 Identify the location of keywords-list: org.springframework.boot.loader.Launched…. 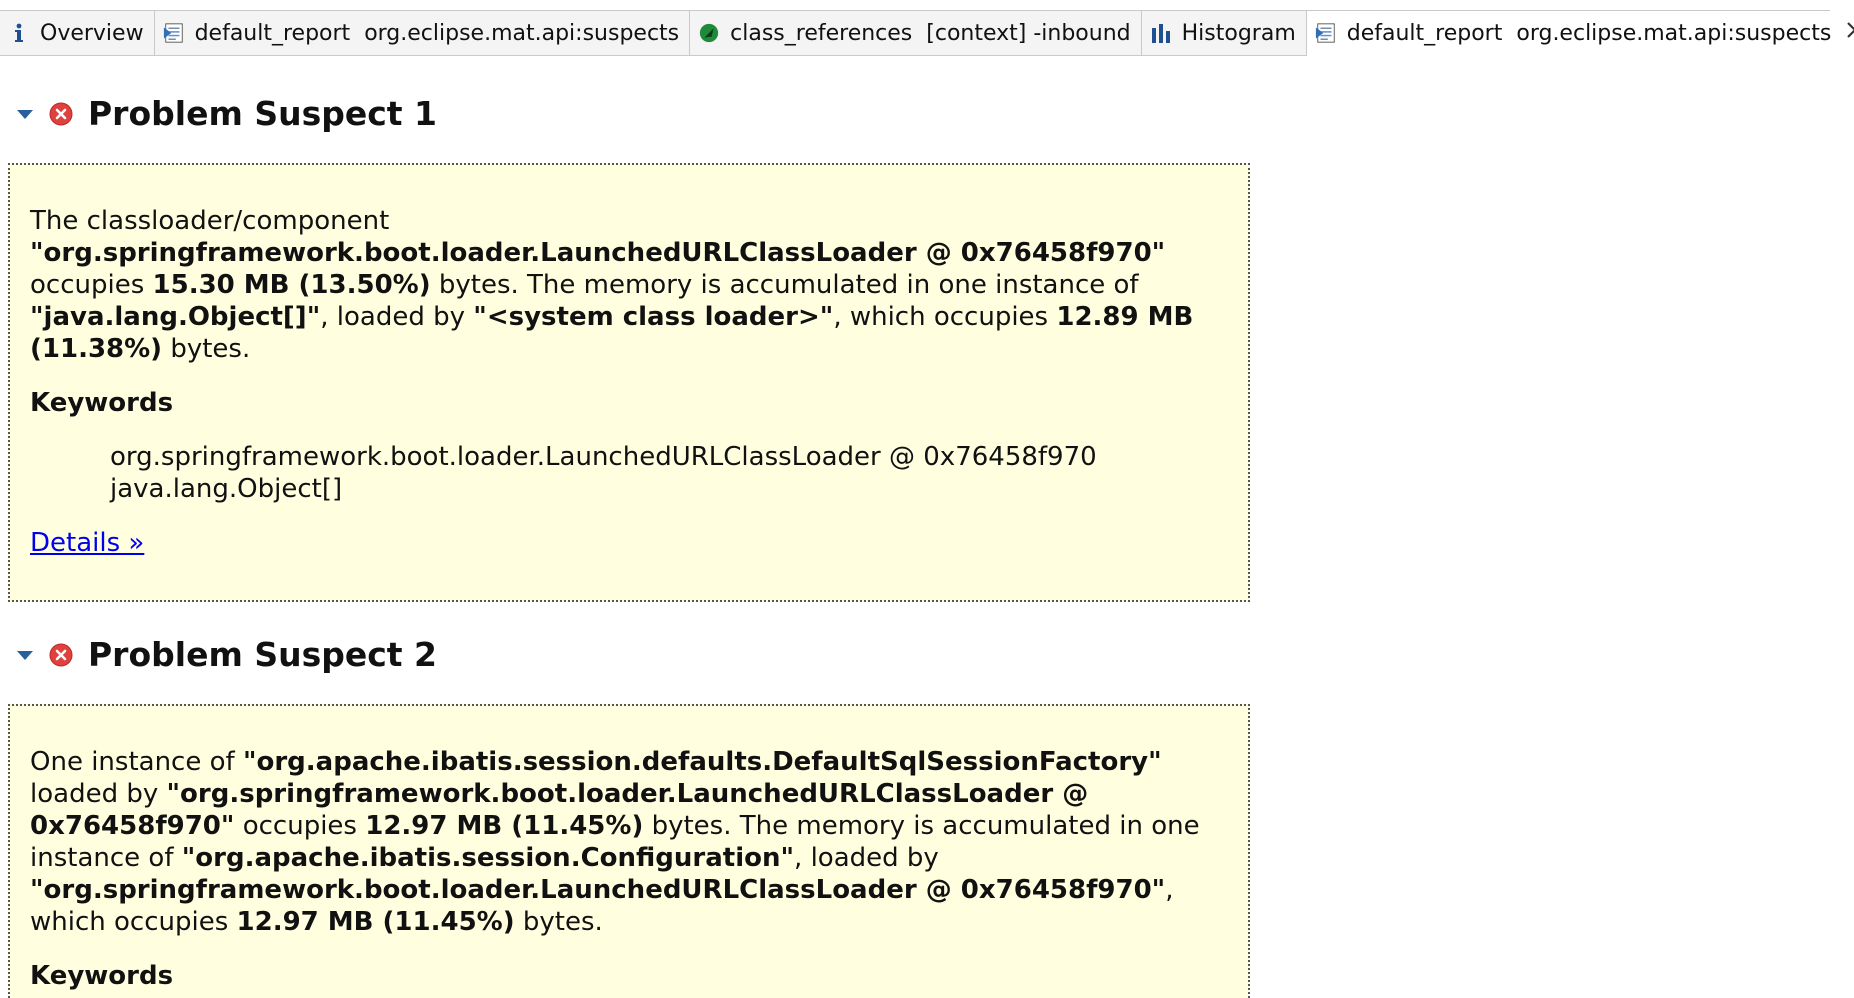
(669, 473).